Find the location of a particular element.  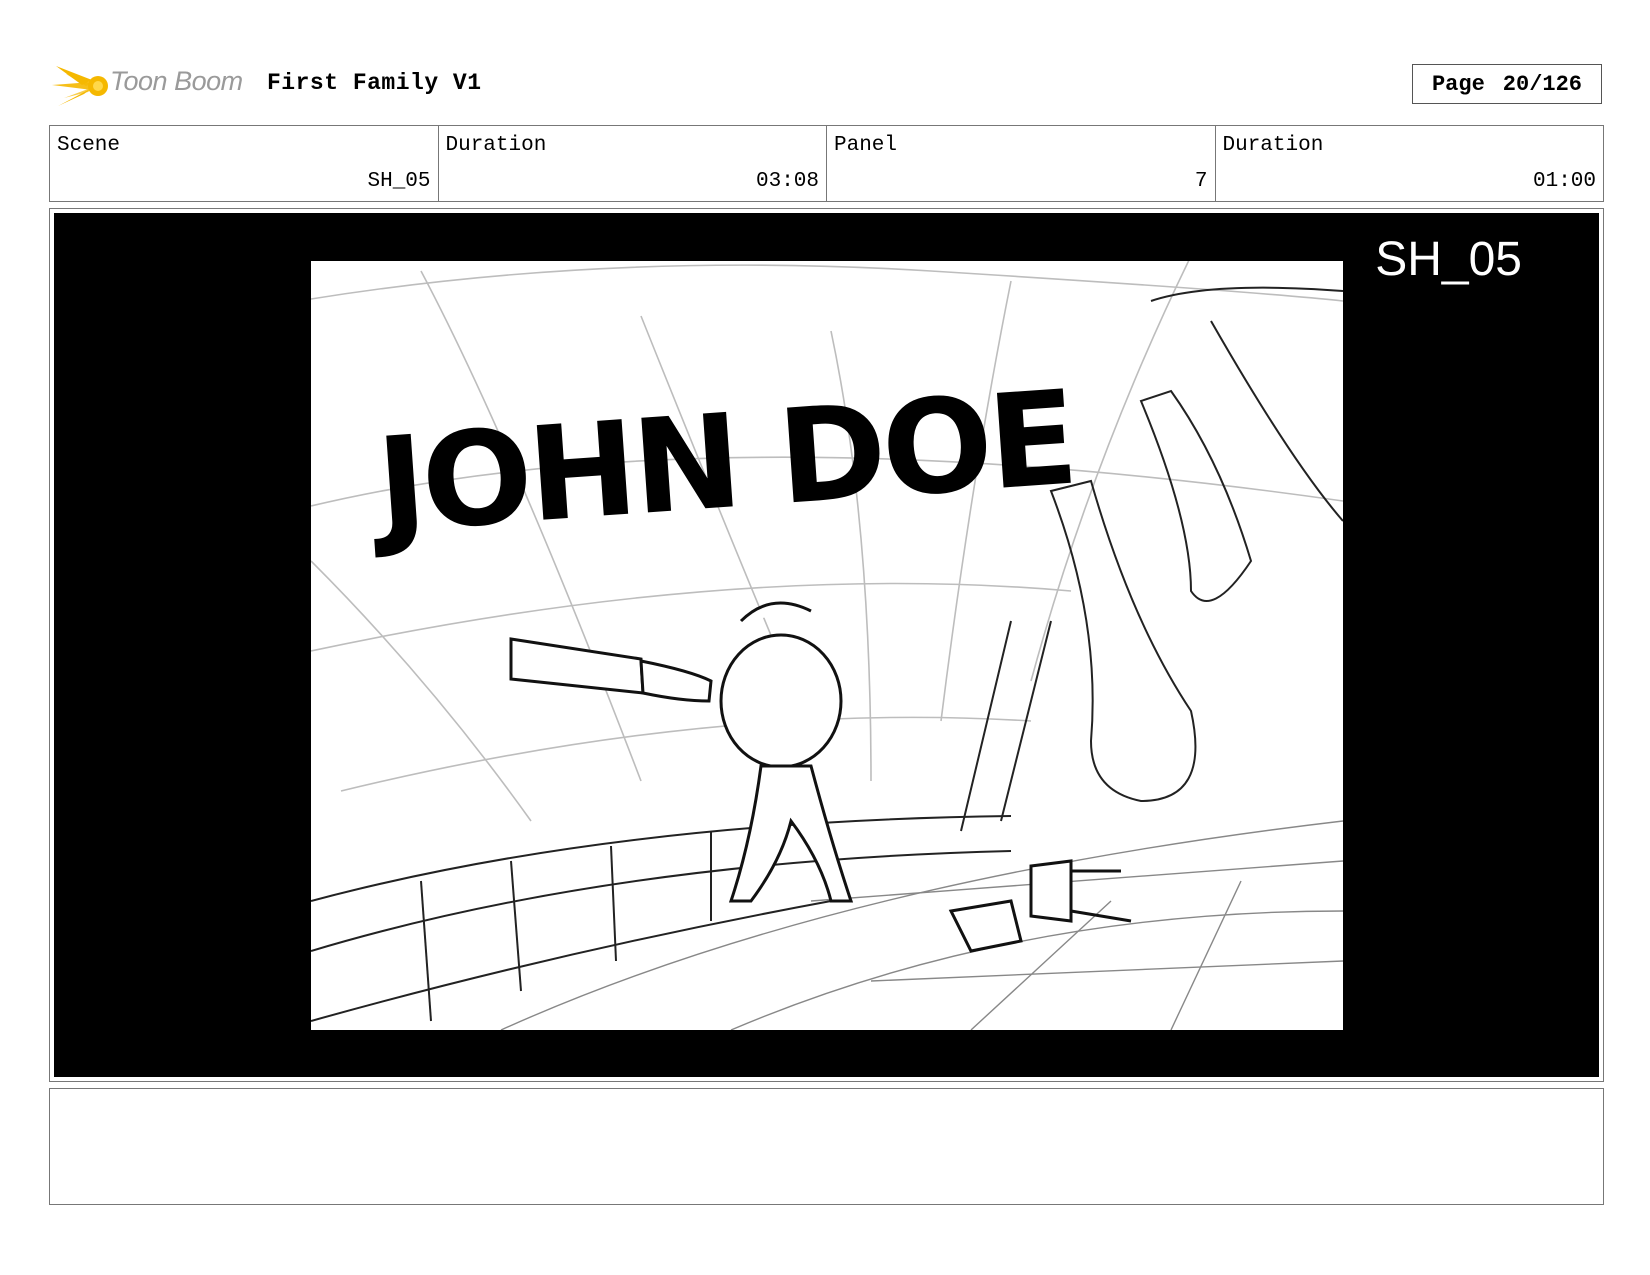

panel-duration-value: 01:00 is located at coordinates (1564, 181).